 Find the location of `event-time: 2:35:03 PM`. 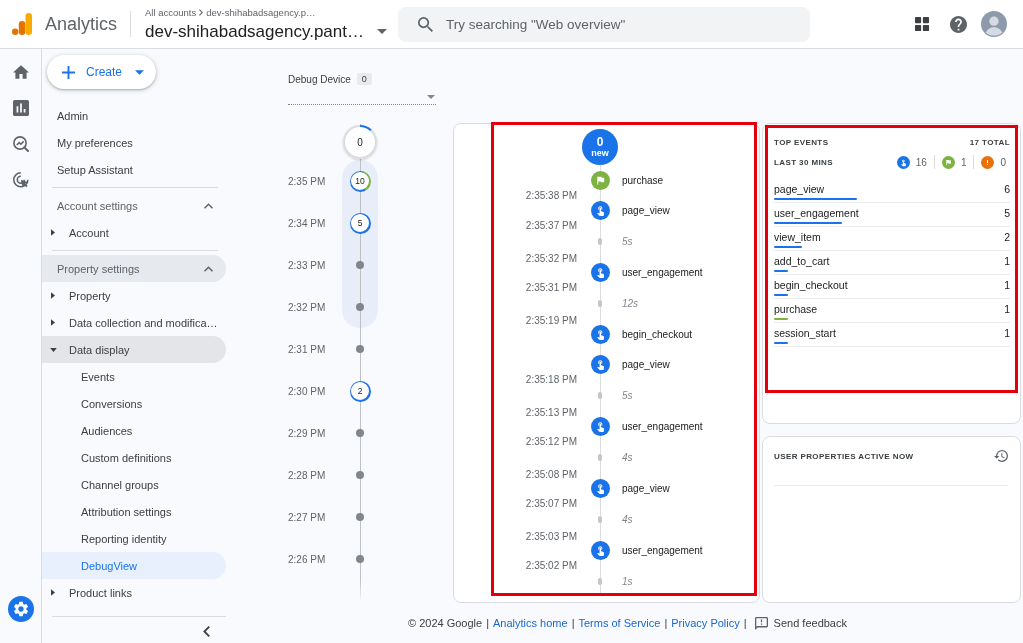

event-time: 2:35:03 PM is located at coordinates (551, 537).